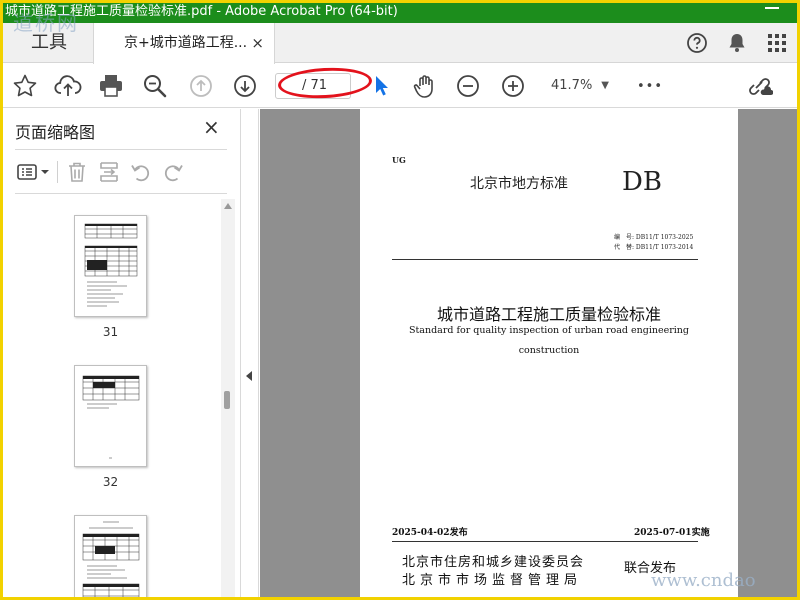 The width and height of the screenshot is (800, 600). Describe the element at coordinates (654, 247) in the screenshot. I see `doc-replaces: 代 替: DB11/T 1073-2014` at that location.